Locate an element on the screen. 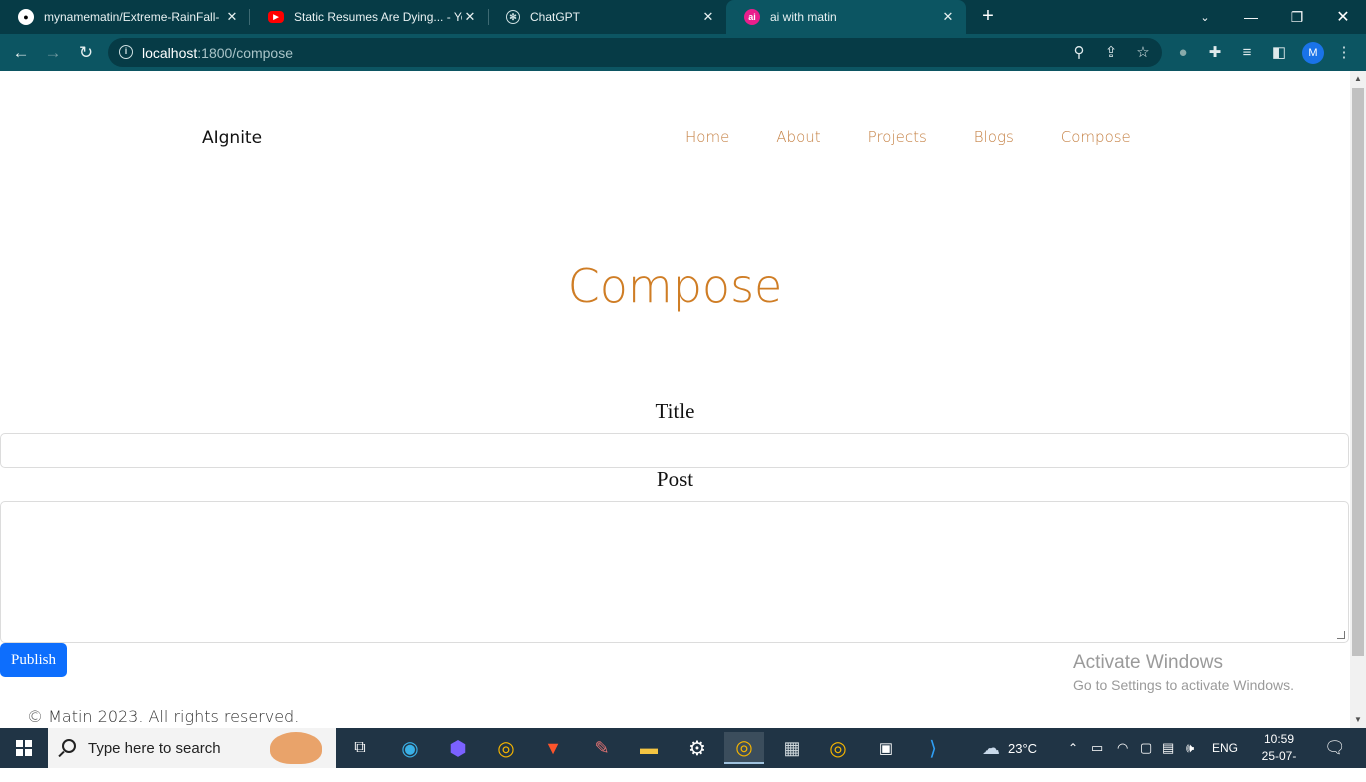 The height and width of the screenshot is (782, 1366). scroll-down-arrow-icon: ▼ is located at coordinates (1358, 720).